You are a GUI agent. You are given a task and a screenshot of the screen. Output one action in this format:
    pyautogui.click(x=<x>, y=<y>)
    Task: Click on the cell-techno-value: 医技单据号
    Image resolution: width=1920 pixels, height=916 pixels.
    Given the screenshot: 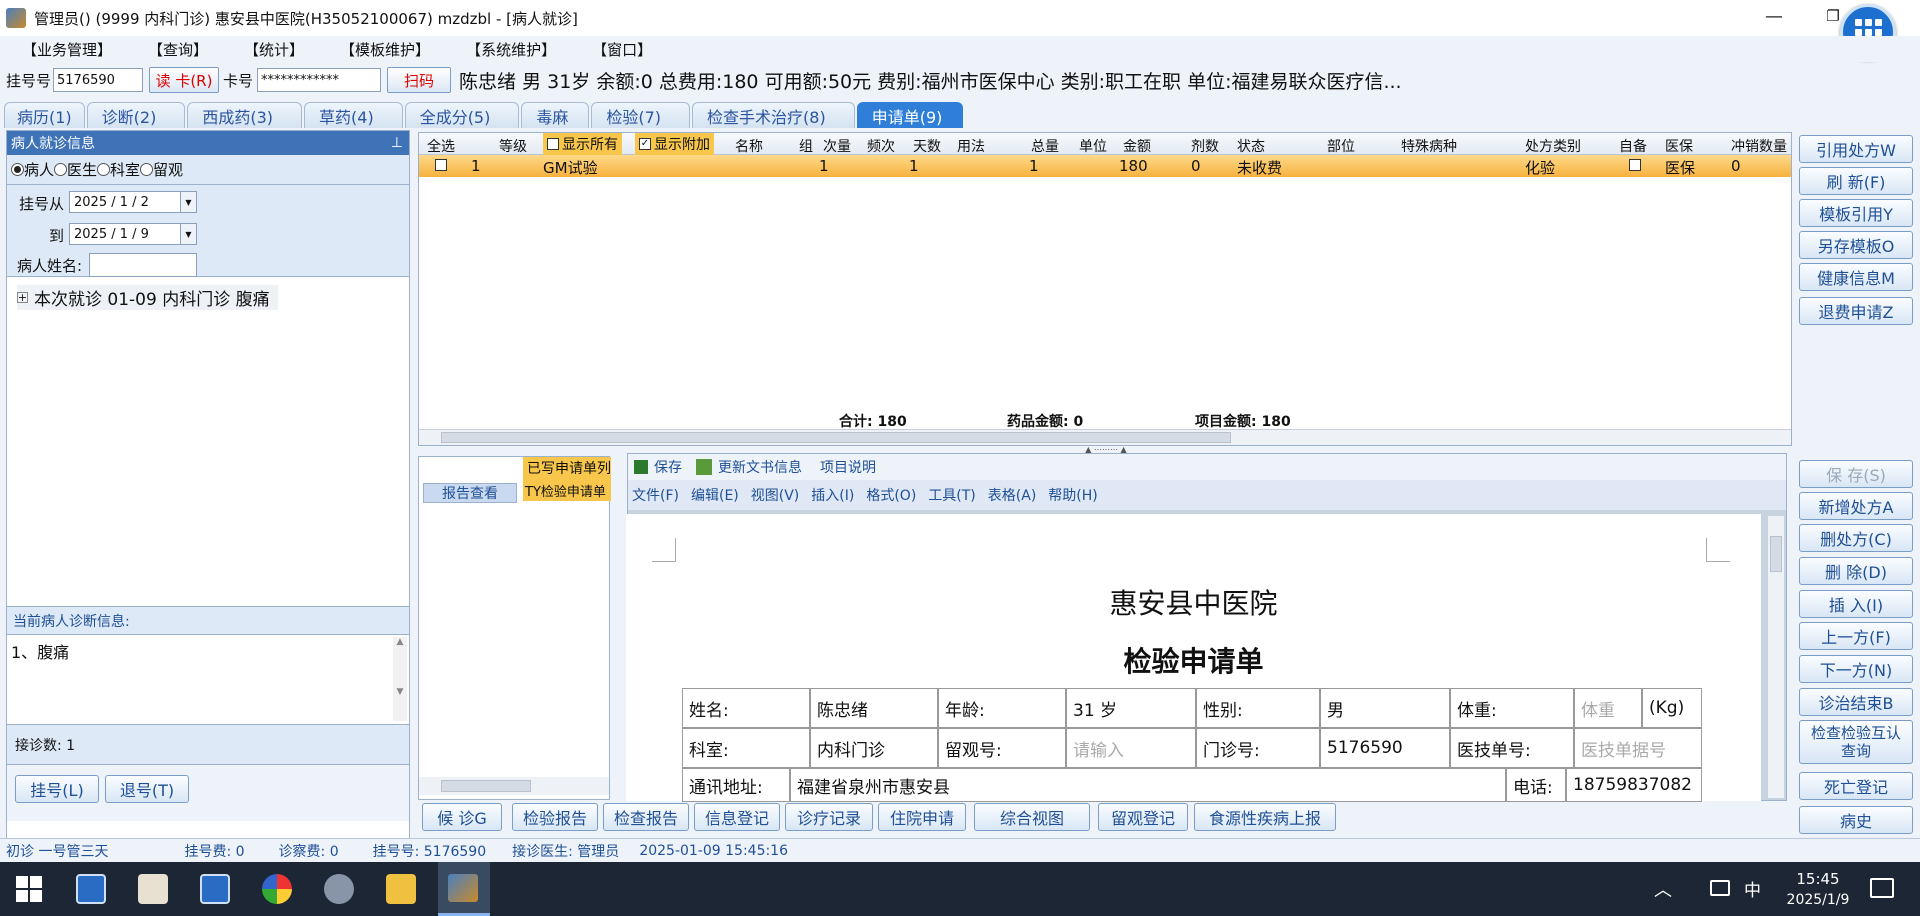 What is the action you would take?
    pyautogui.click(x=1638, y=748)
    